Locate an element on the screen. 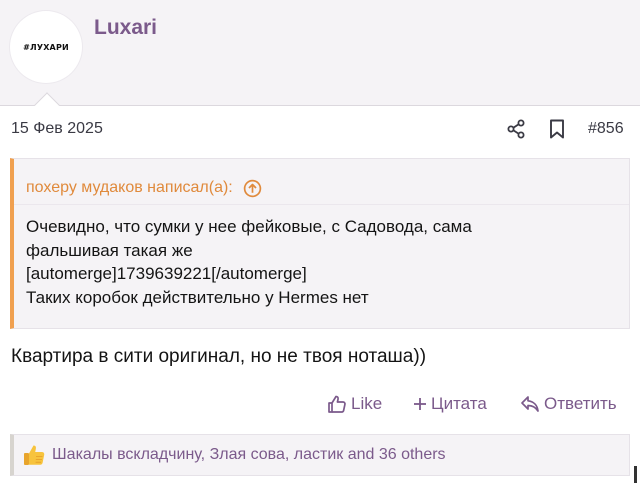 This screenshot has height=483, width=640. reply-label: Ответить is located at coordinates (580, 403).